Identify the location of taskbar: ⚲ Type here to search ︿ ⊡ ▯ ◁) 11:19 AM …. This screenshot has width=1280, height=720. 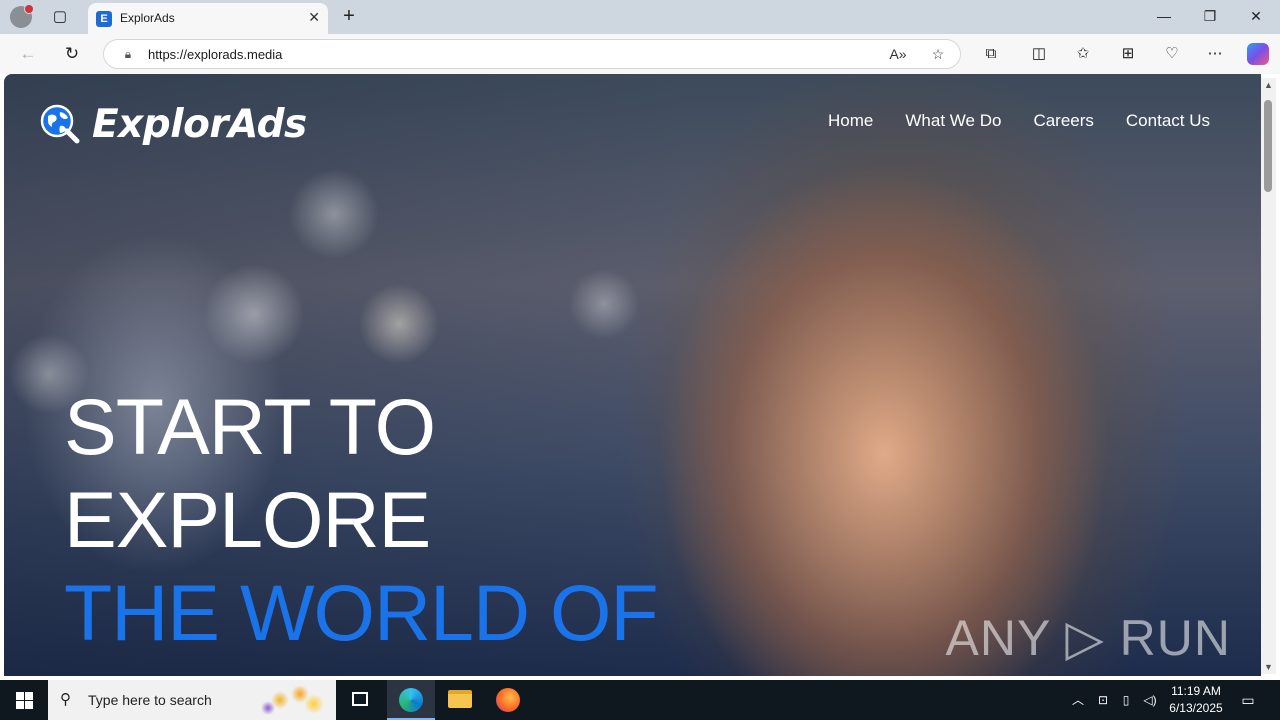
(640, 700).